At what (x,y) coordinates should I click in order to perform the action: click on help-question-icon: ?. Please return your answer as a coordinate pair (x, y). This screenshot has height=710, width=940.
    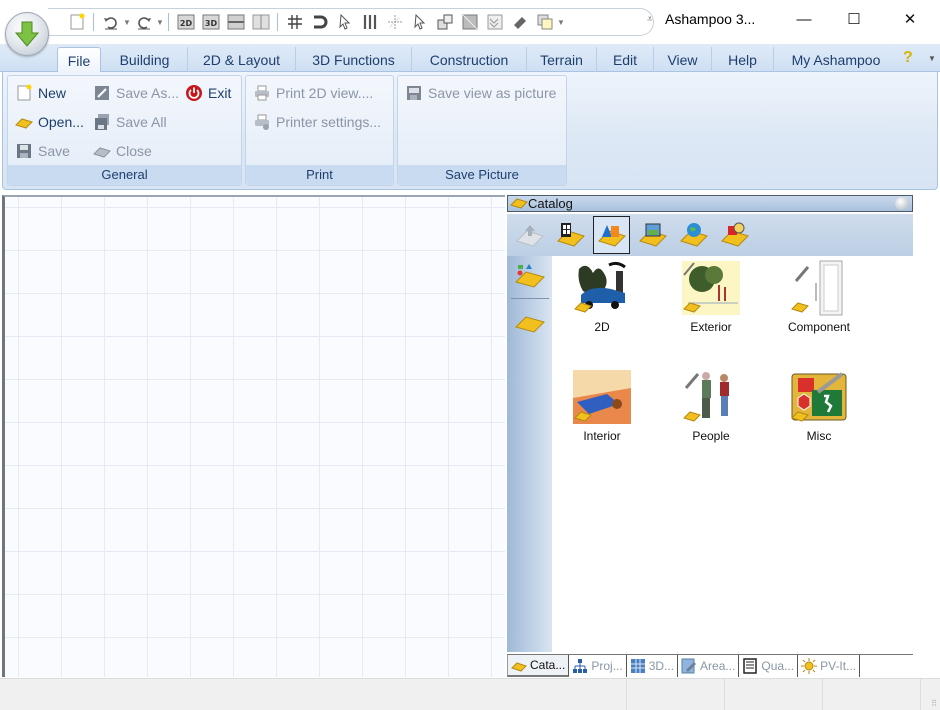
    Looking at the image, I should click on (908, 58).